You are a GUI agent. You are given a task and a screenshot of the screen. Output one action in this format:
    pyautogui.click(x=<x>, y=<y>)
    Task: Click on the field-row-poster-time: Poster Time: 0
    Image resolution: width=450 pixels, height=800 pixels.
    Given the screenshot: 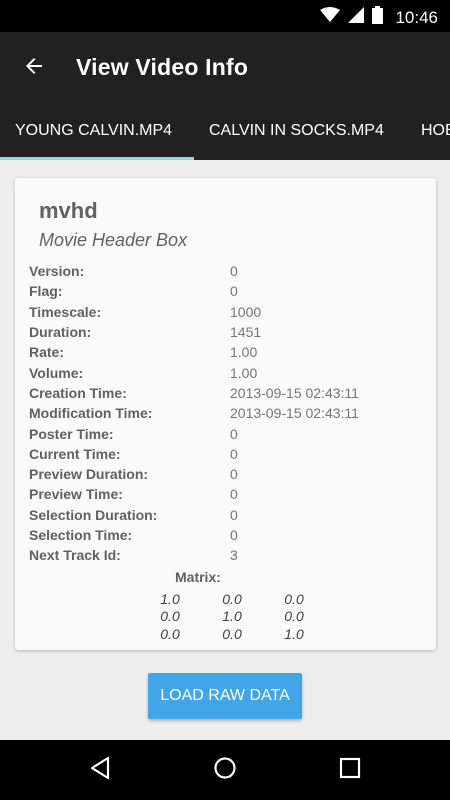 What is the action you would take?
    pyautogui.click(x=229, y=433)
    